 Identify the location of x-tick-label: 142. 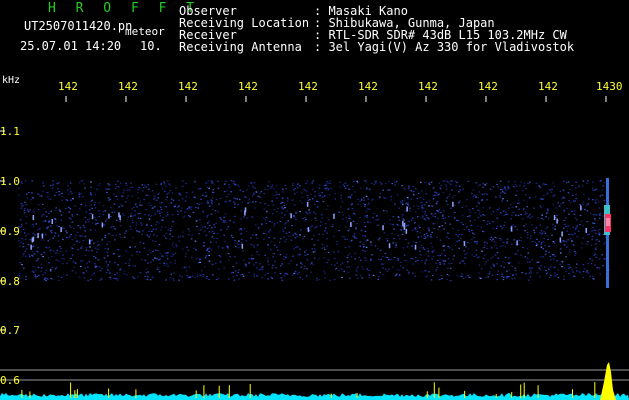
(548, 86).